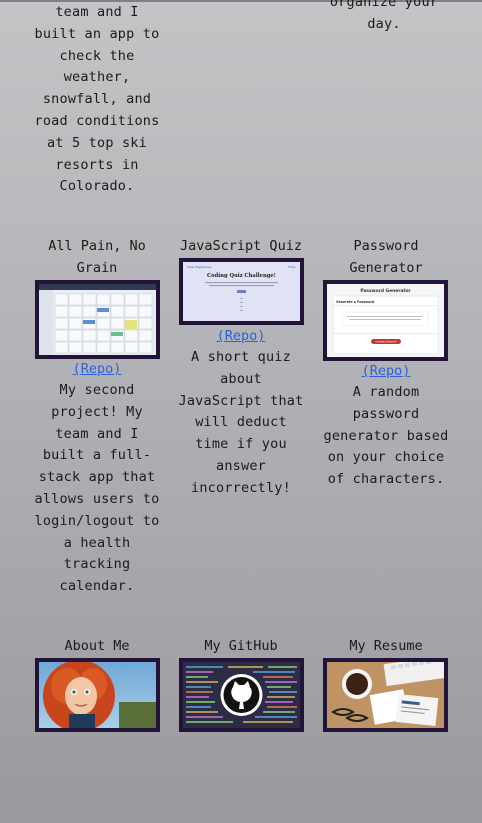  Describe the element at coordinates (386, 646) in the screenshot. I see `my-resume-title: My Resume` at that location.